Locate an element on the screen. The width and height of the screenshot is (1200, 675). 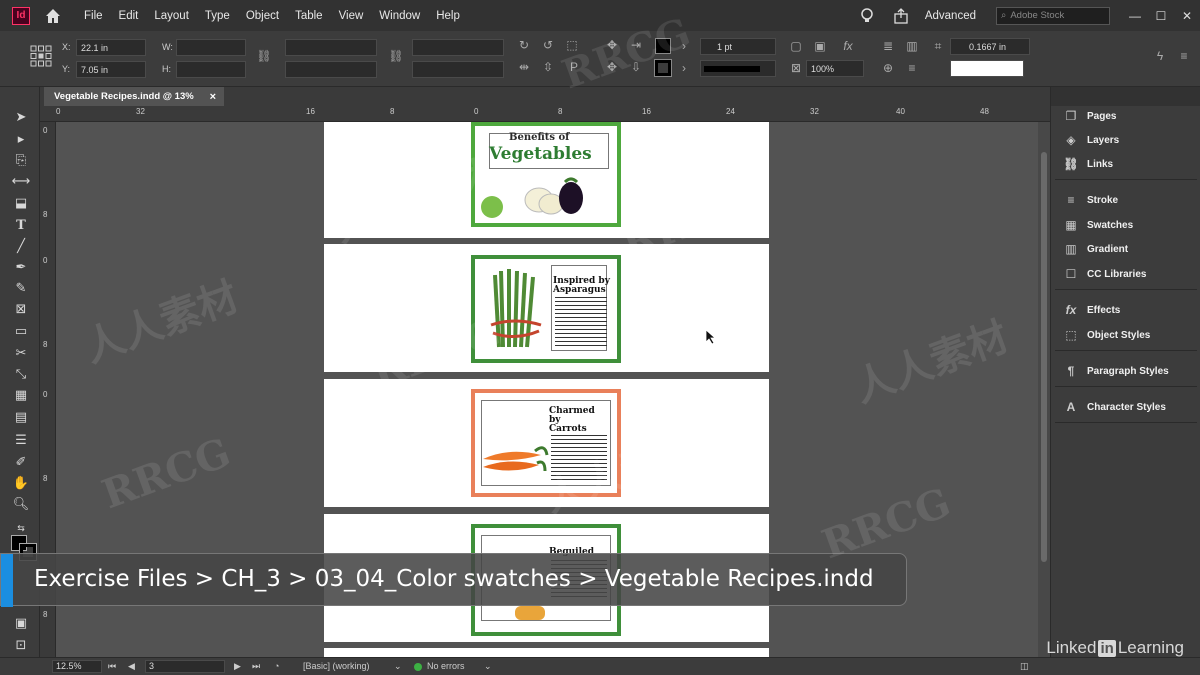
page-number-field: 3 is located at coordinates (185, 666).